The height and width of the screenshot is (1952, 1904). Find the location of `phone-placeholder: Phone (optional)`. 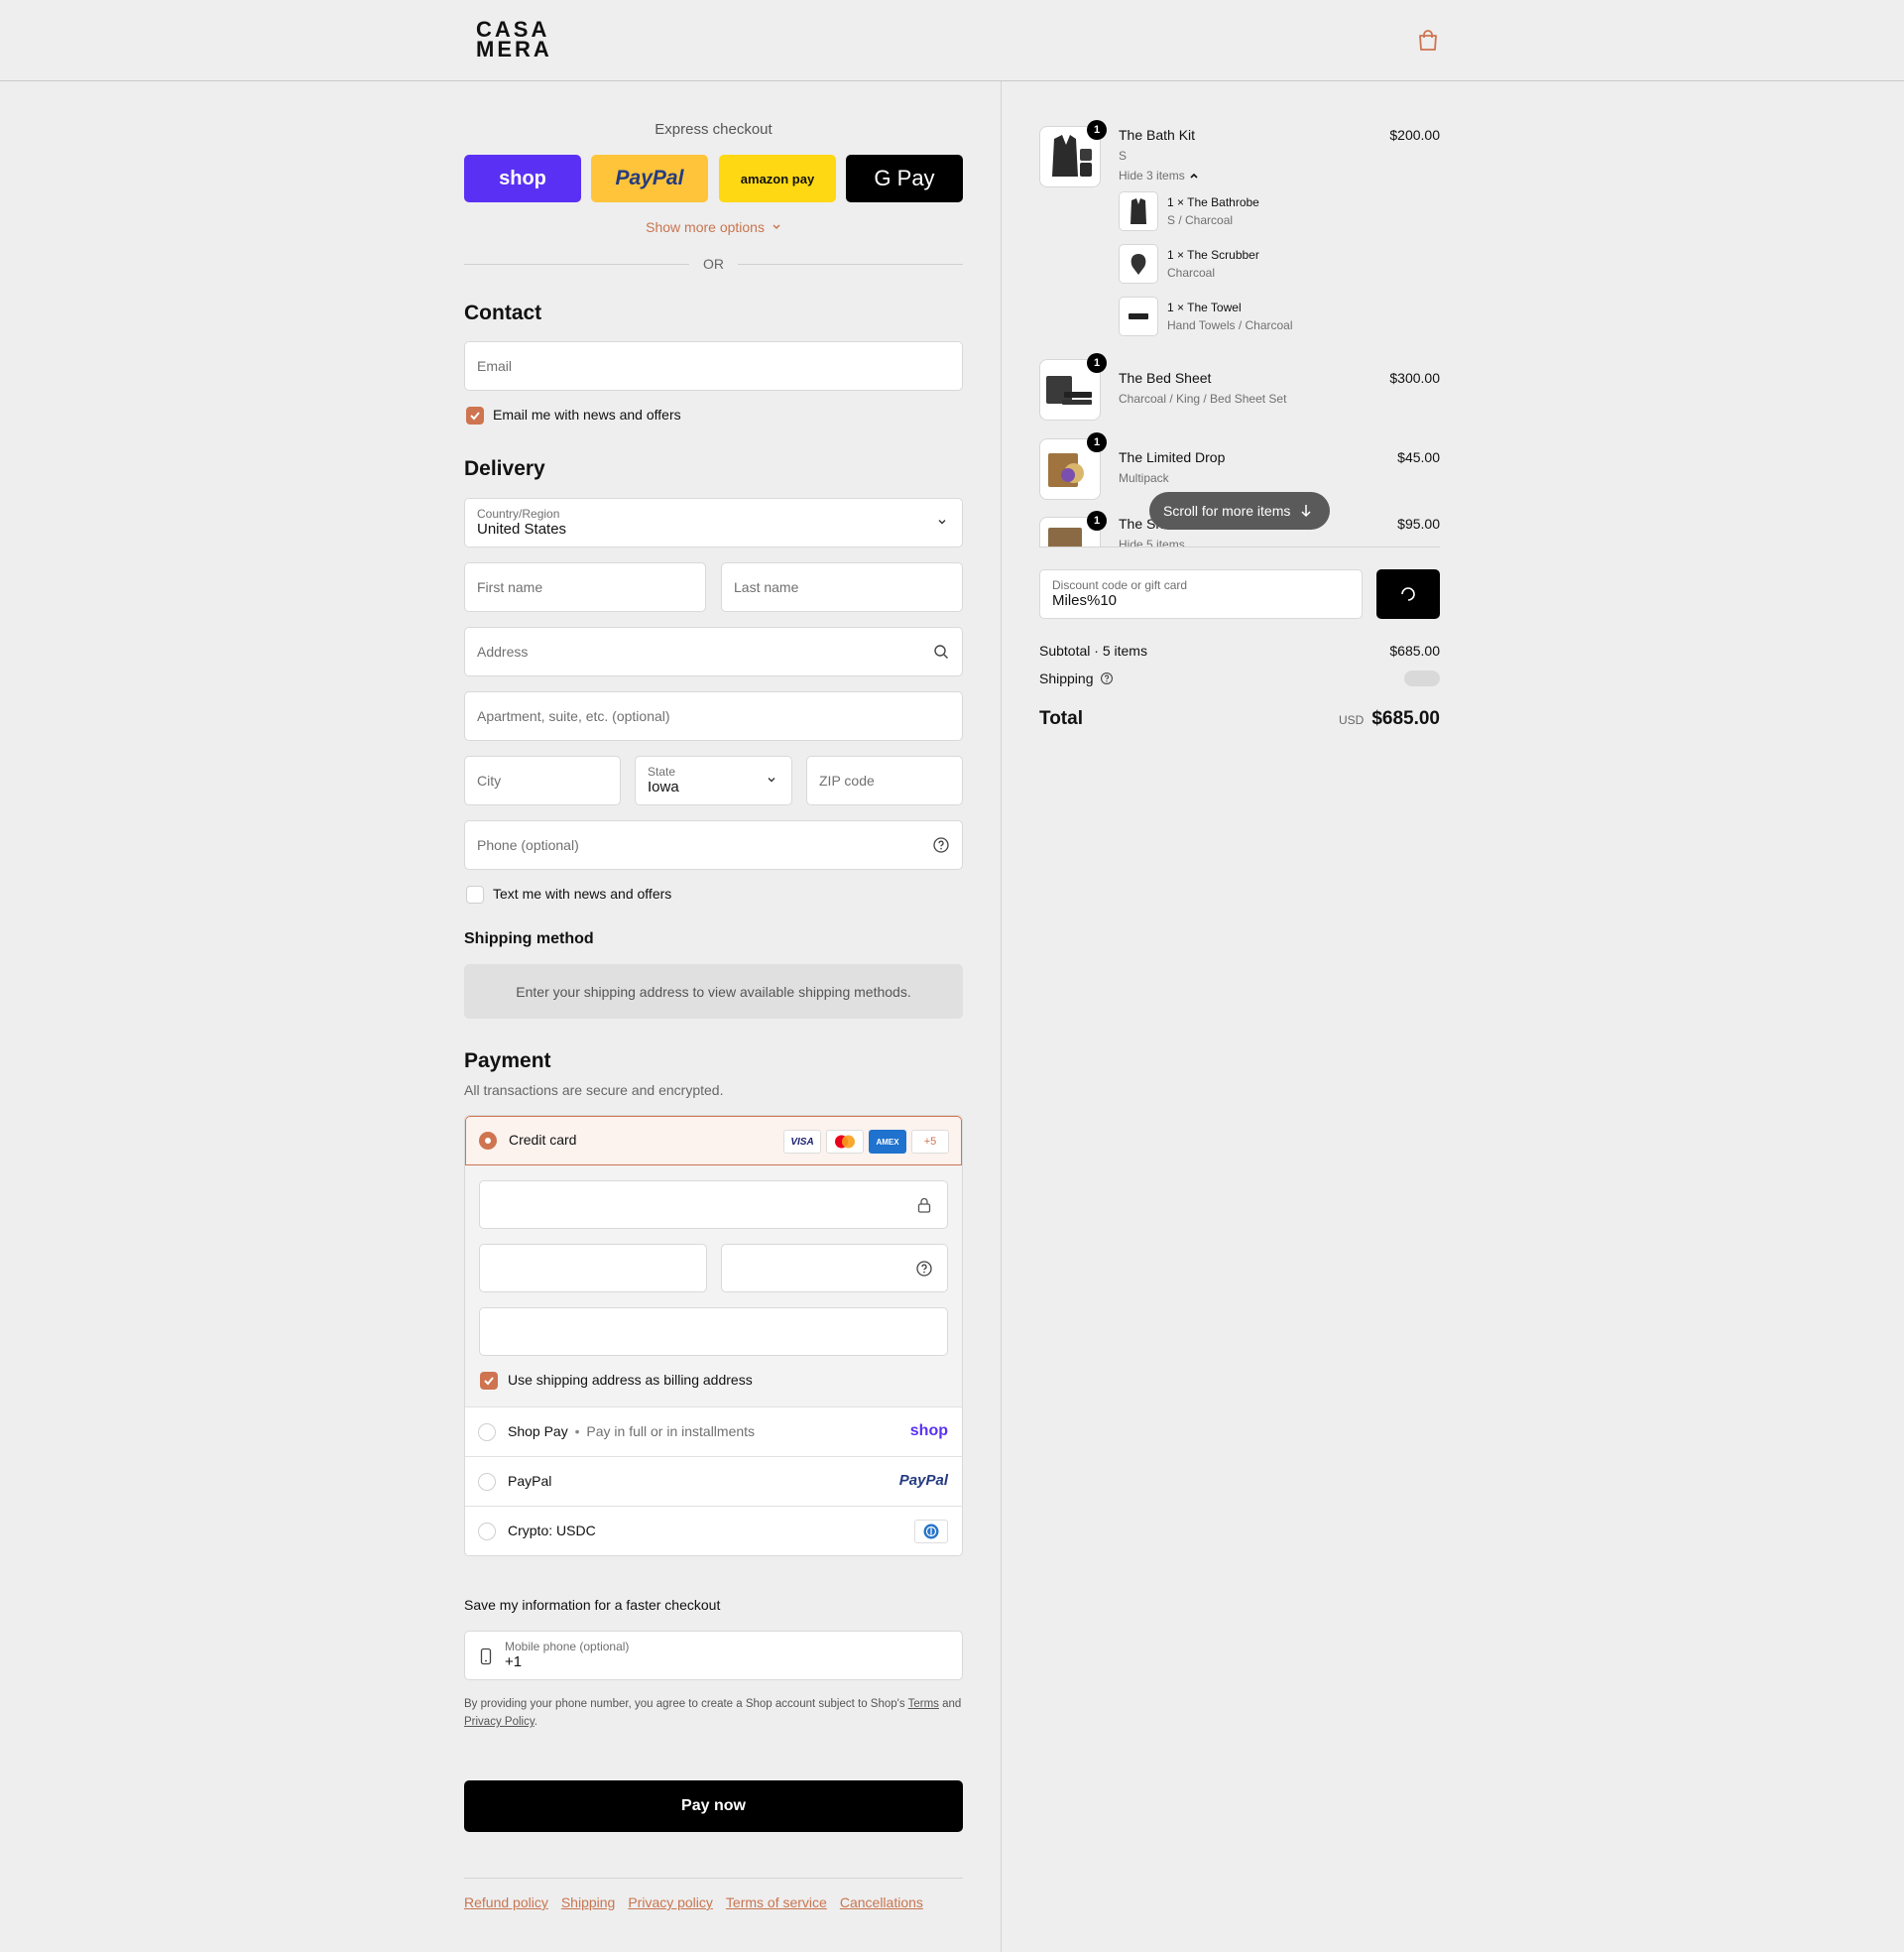

phone-placeholder: Phone (optional) is located at coordinates (528, 845).